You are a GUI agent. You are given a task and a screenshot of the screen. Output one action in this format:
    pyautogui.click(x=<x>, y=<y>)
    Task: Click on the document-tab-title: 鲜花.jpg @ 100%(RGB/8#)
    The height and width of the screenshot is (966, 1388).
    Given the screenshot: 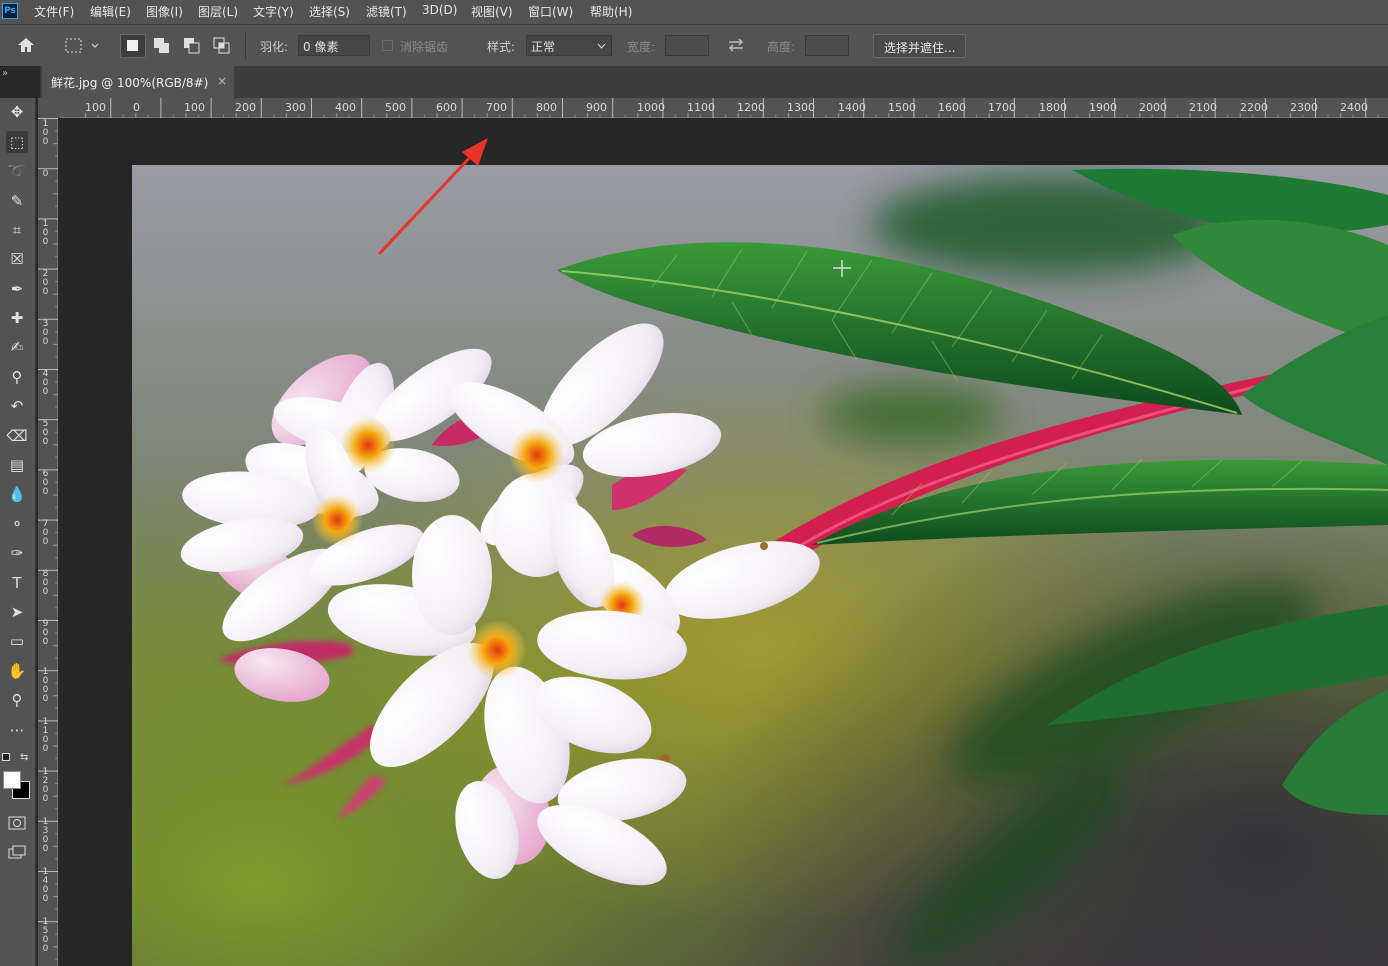 What is the action you would take?
    pyautogui.click(x=130, y=83)
    